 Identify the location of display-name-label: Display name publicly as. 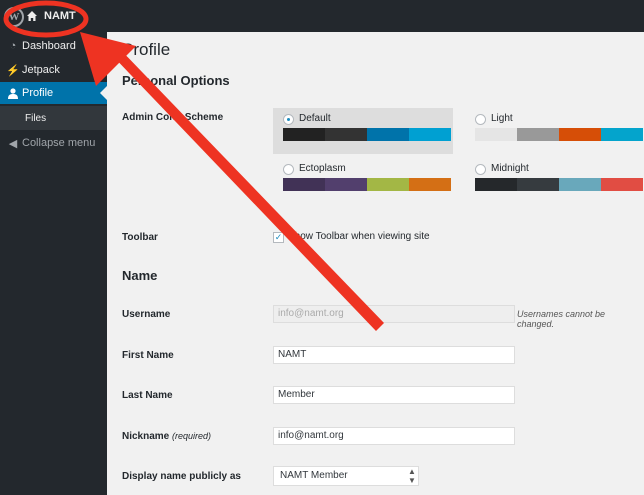
(181, 476).